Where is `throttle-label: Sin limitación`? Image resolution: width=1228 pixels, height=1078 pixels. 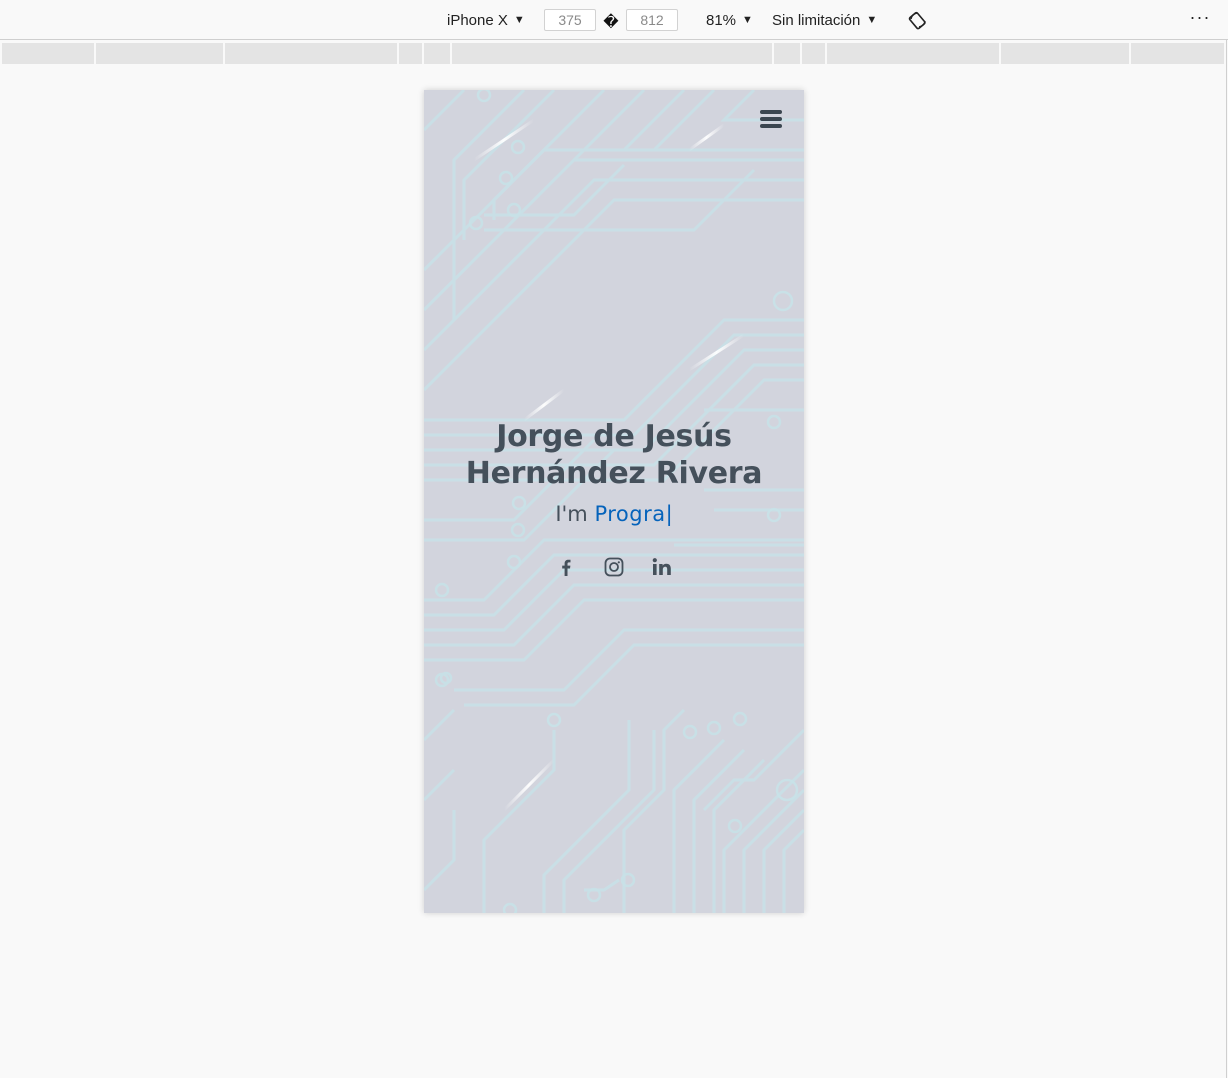 throttle-label: Sin limitación is located at coordinates (816, 20).